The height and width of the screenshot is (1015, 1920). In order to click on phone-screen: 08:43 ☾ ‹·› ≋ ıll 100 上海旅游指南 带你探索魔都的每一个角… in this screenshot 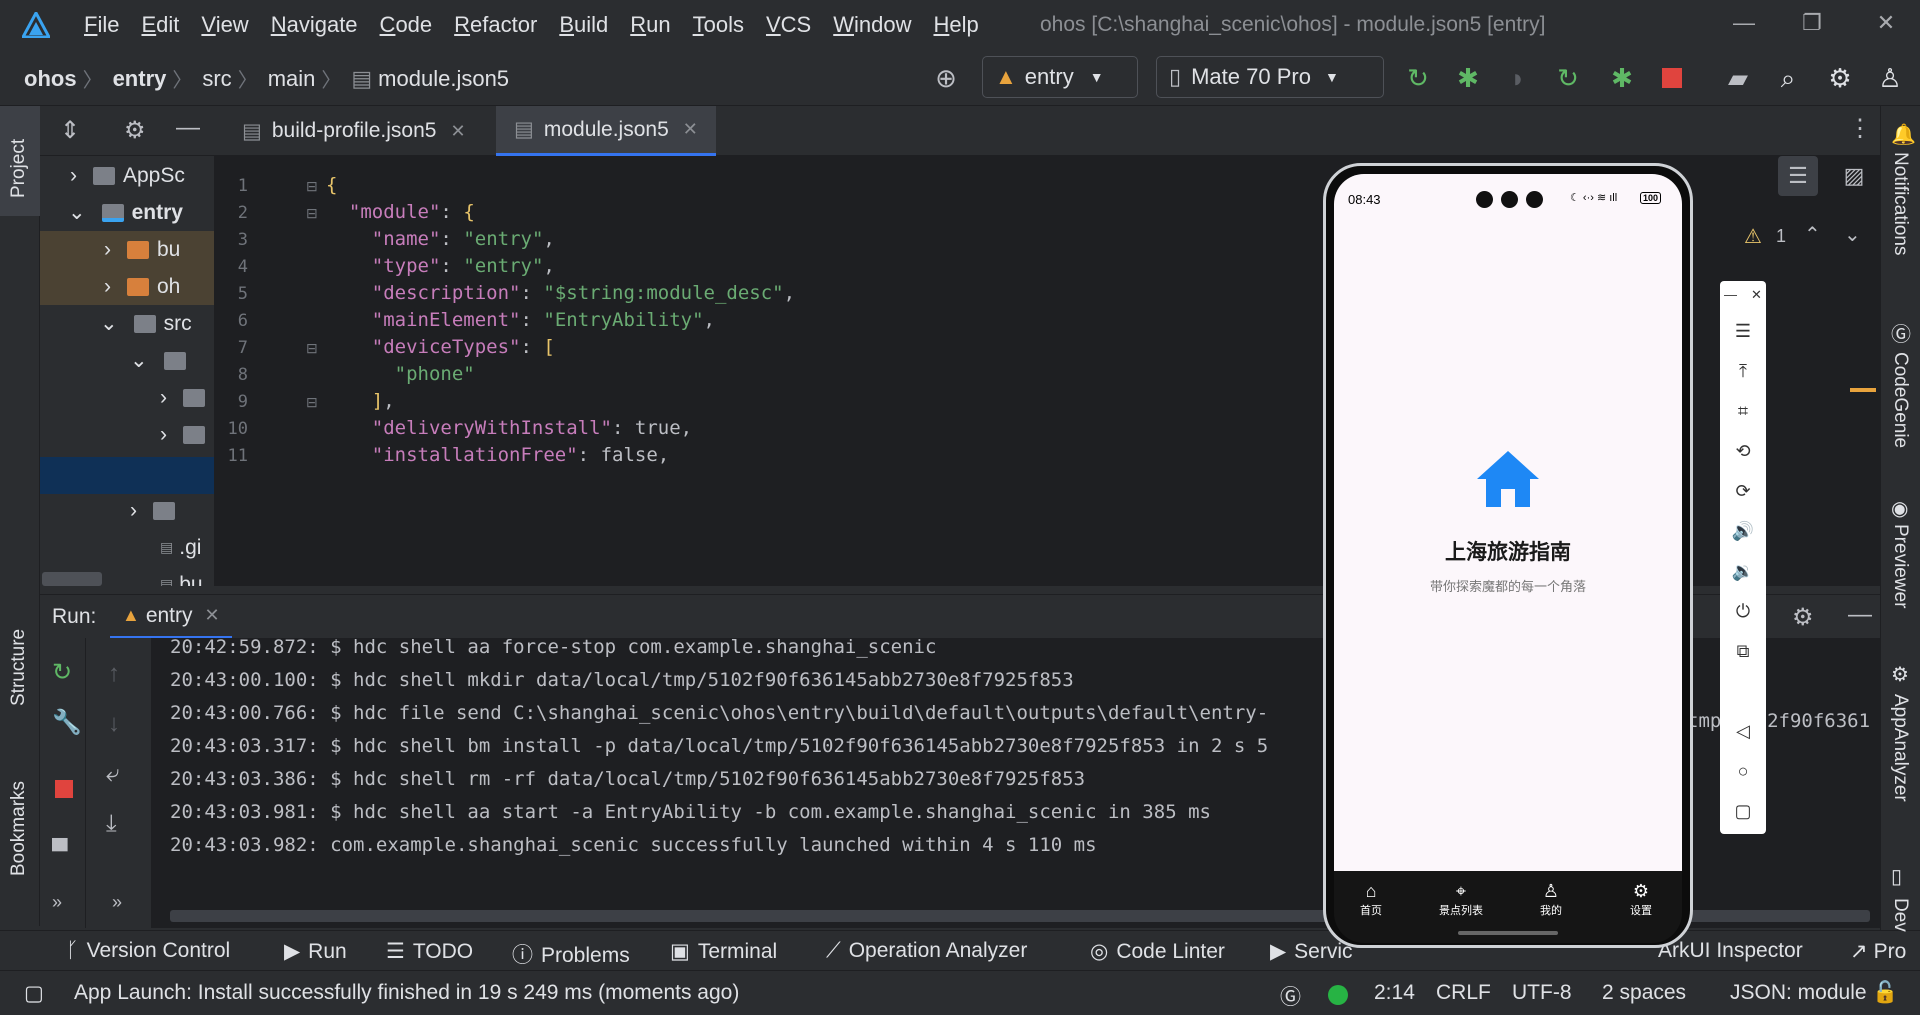, I will do `click(1508, 522)`.